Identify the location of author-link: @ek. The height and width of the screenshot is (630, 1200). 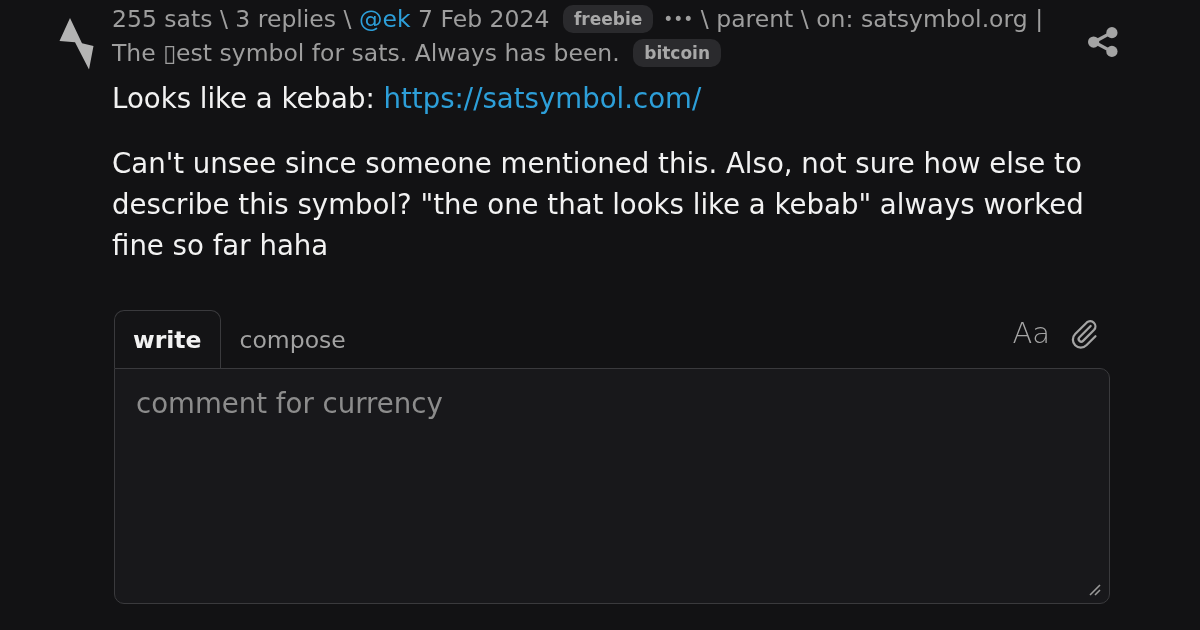
(385, 19).